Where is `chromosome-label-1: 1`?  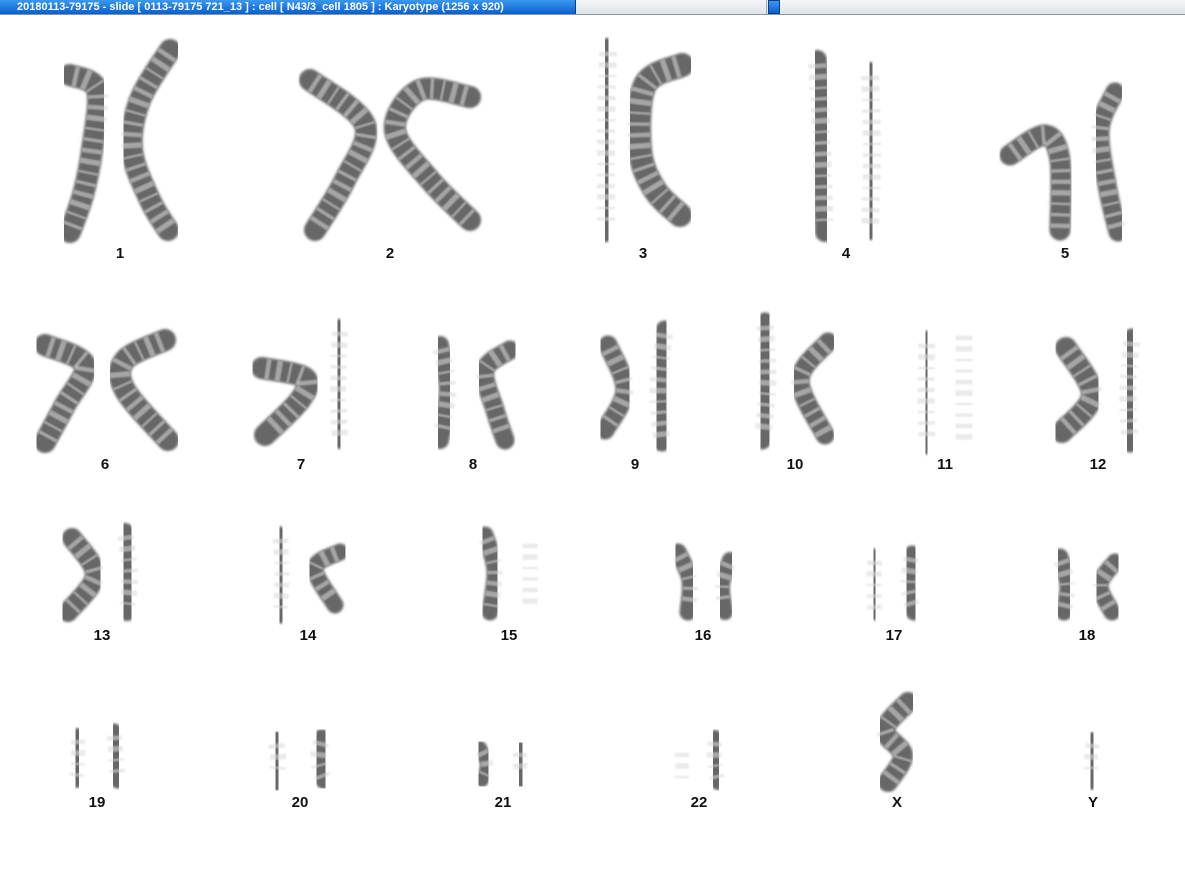 chromosome-label-1: 1 is located at coordinates (120, 253).